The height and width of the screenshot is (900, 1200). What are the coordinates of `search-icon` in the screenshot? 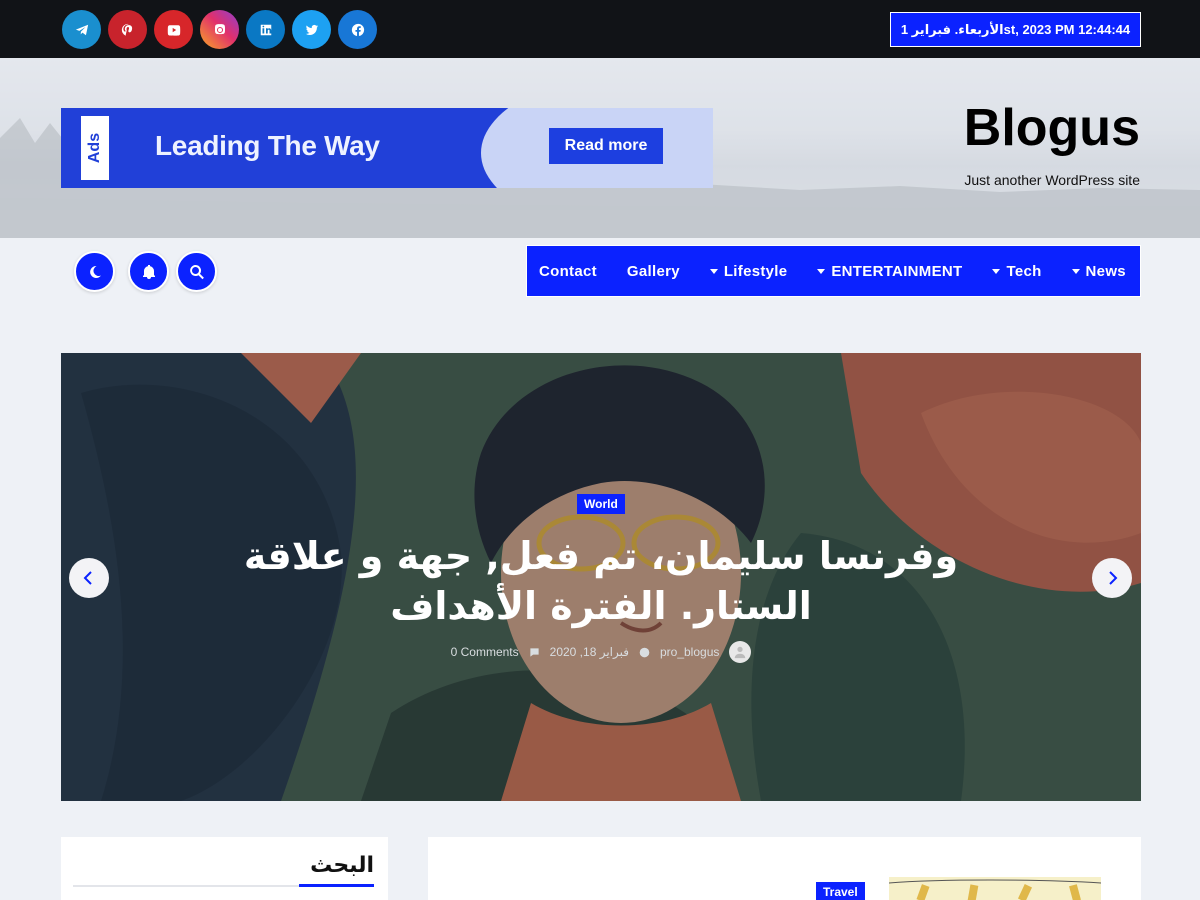 It's located at (196, 271).